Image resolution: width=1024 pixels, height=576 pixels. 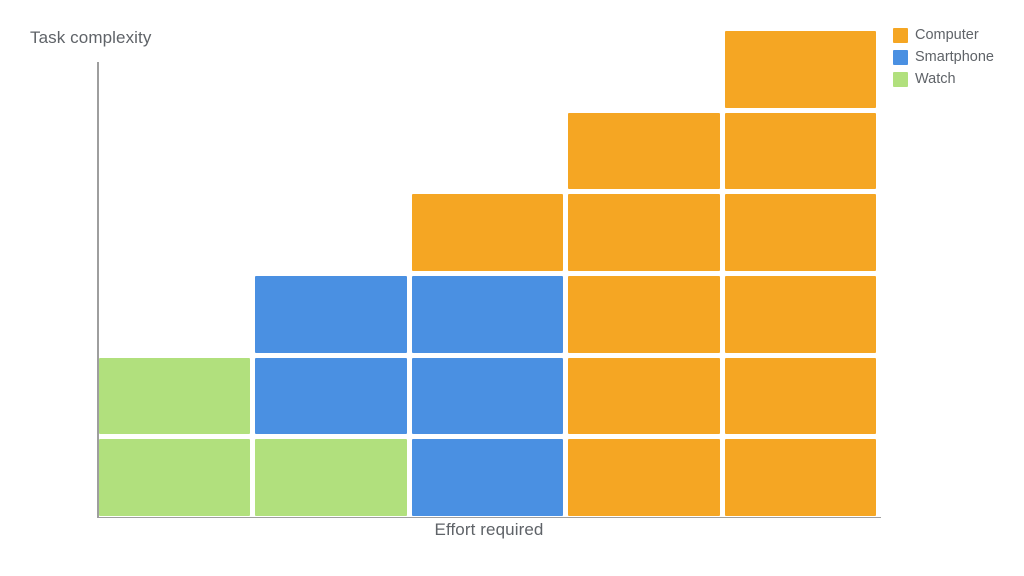 I want to click on legend-label: Watch, so click(x=935, y=79).